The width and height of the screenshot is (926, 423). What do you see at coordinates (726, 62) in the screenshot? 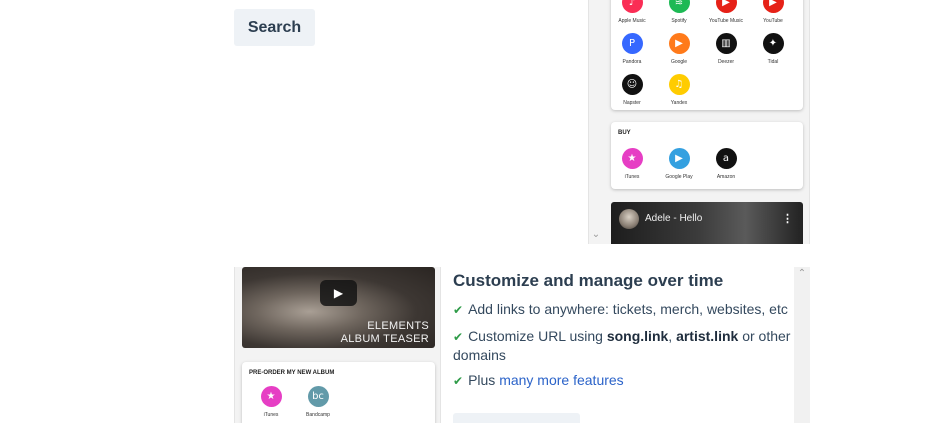
I see `service-label: Deezer` at bounding box center [726, 62].